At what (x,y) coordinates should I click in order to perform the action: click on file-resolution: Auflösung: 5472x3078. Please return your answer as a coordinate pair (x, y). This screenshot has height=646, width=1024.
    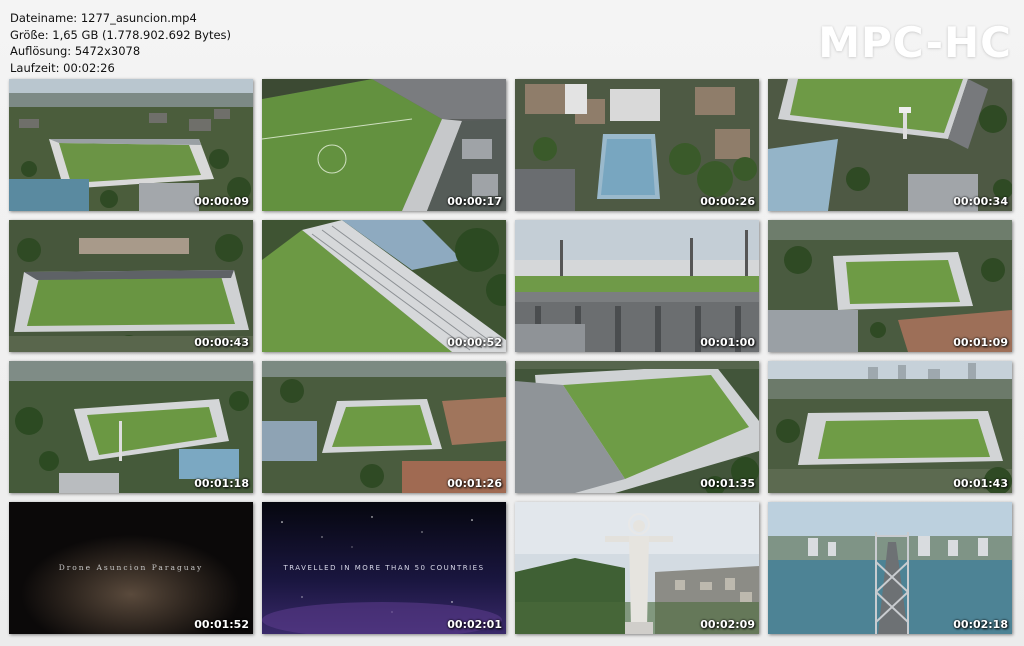
    Looking at the image, I should click on (75, 51).